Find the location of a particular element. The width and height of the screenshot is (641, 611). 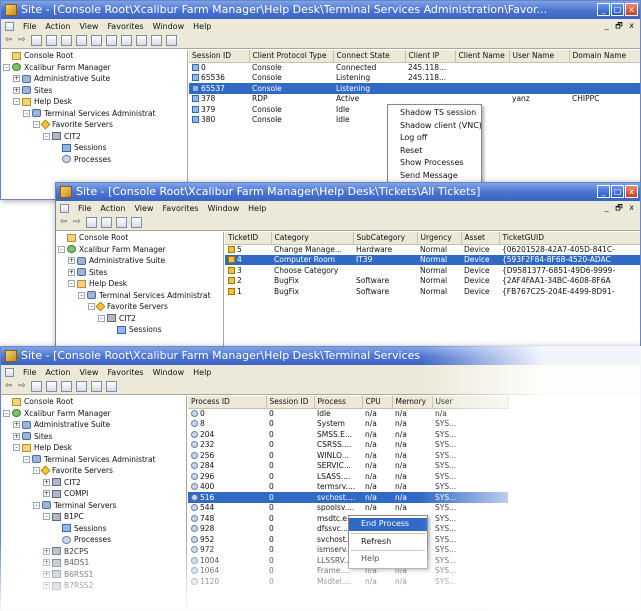

table-row: 0 0 Idle n/a n/a n/a is located at coordinates (348, 413).